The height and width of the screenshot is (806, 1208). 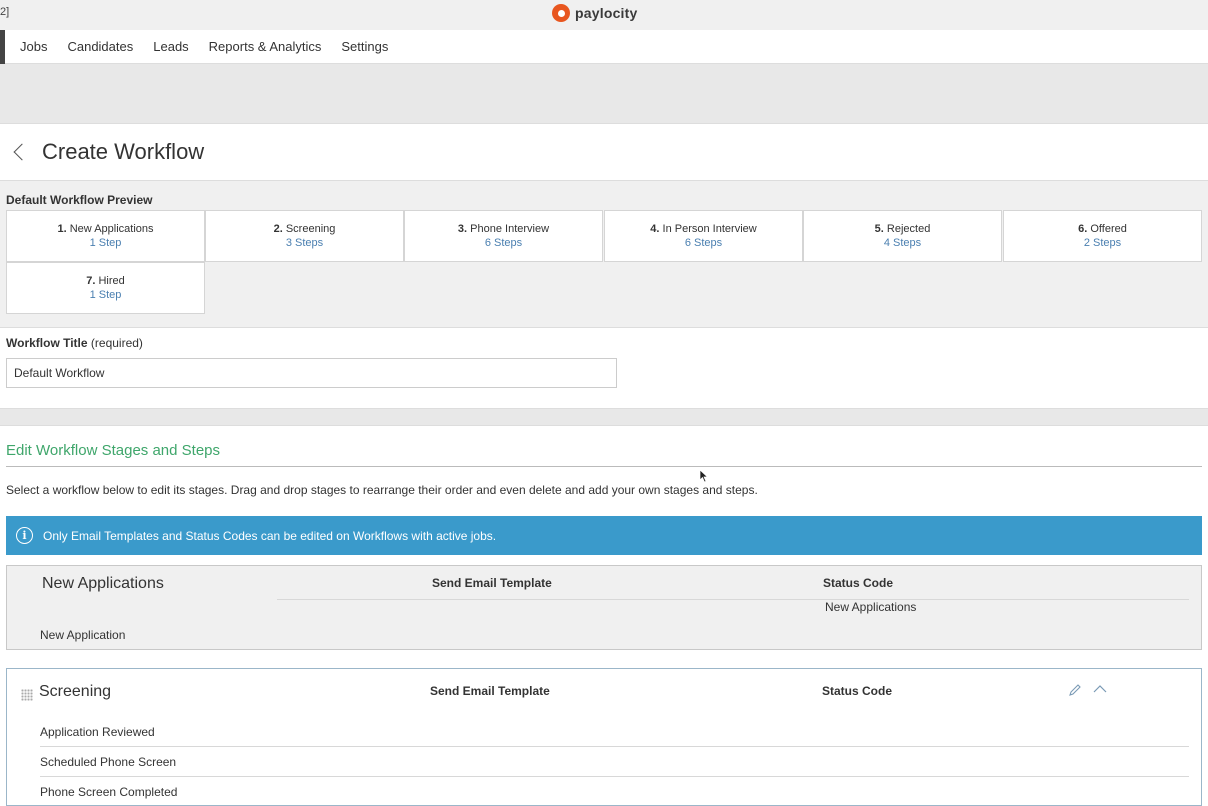 I want to click on step-item: Phone Screen Completed, so click(x=109, y=792).